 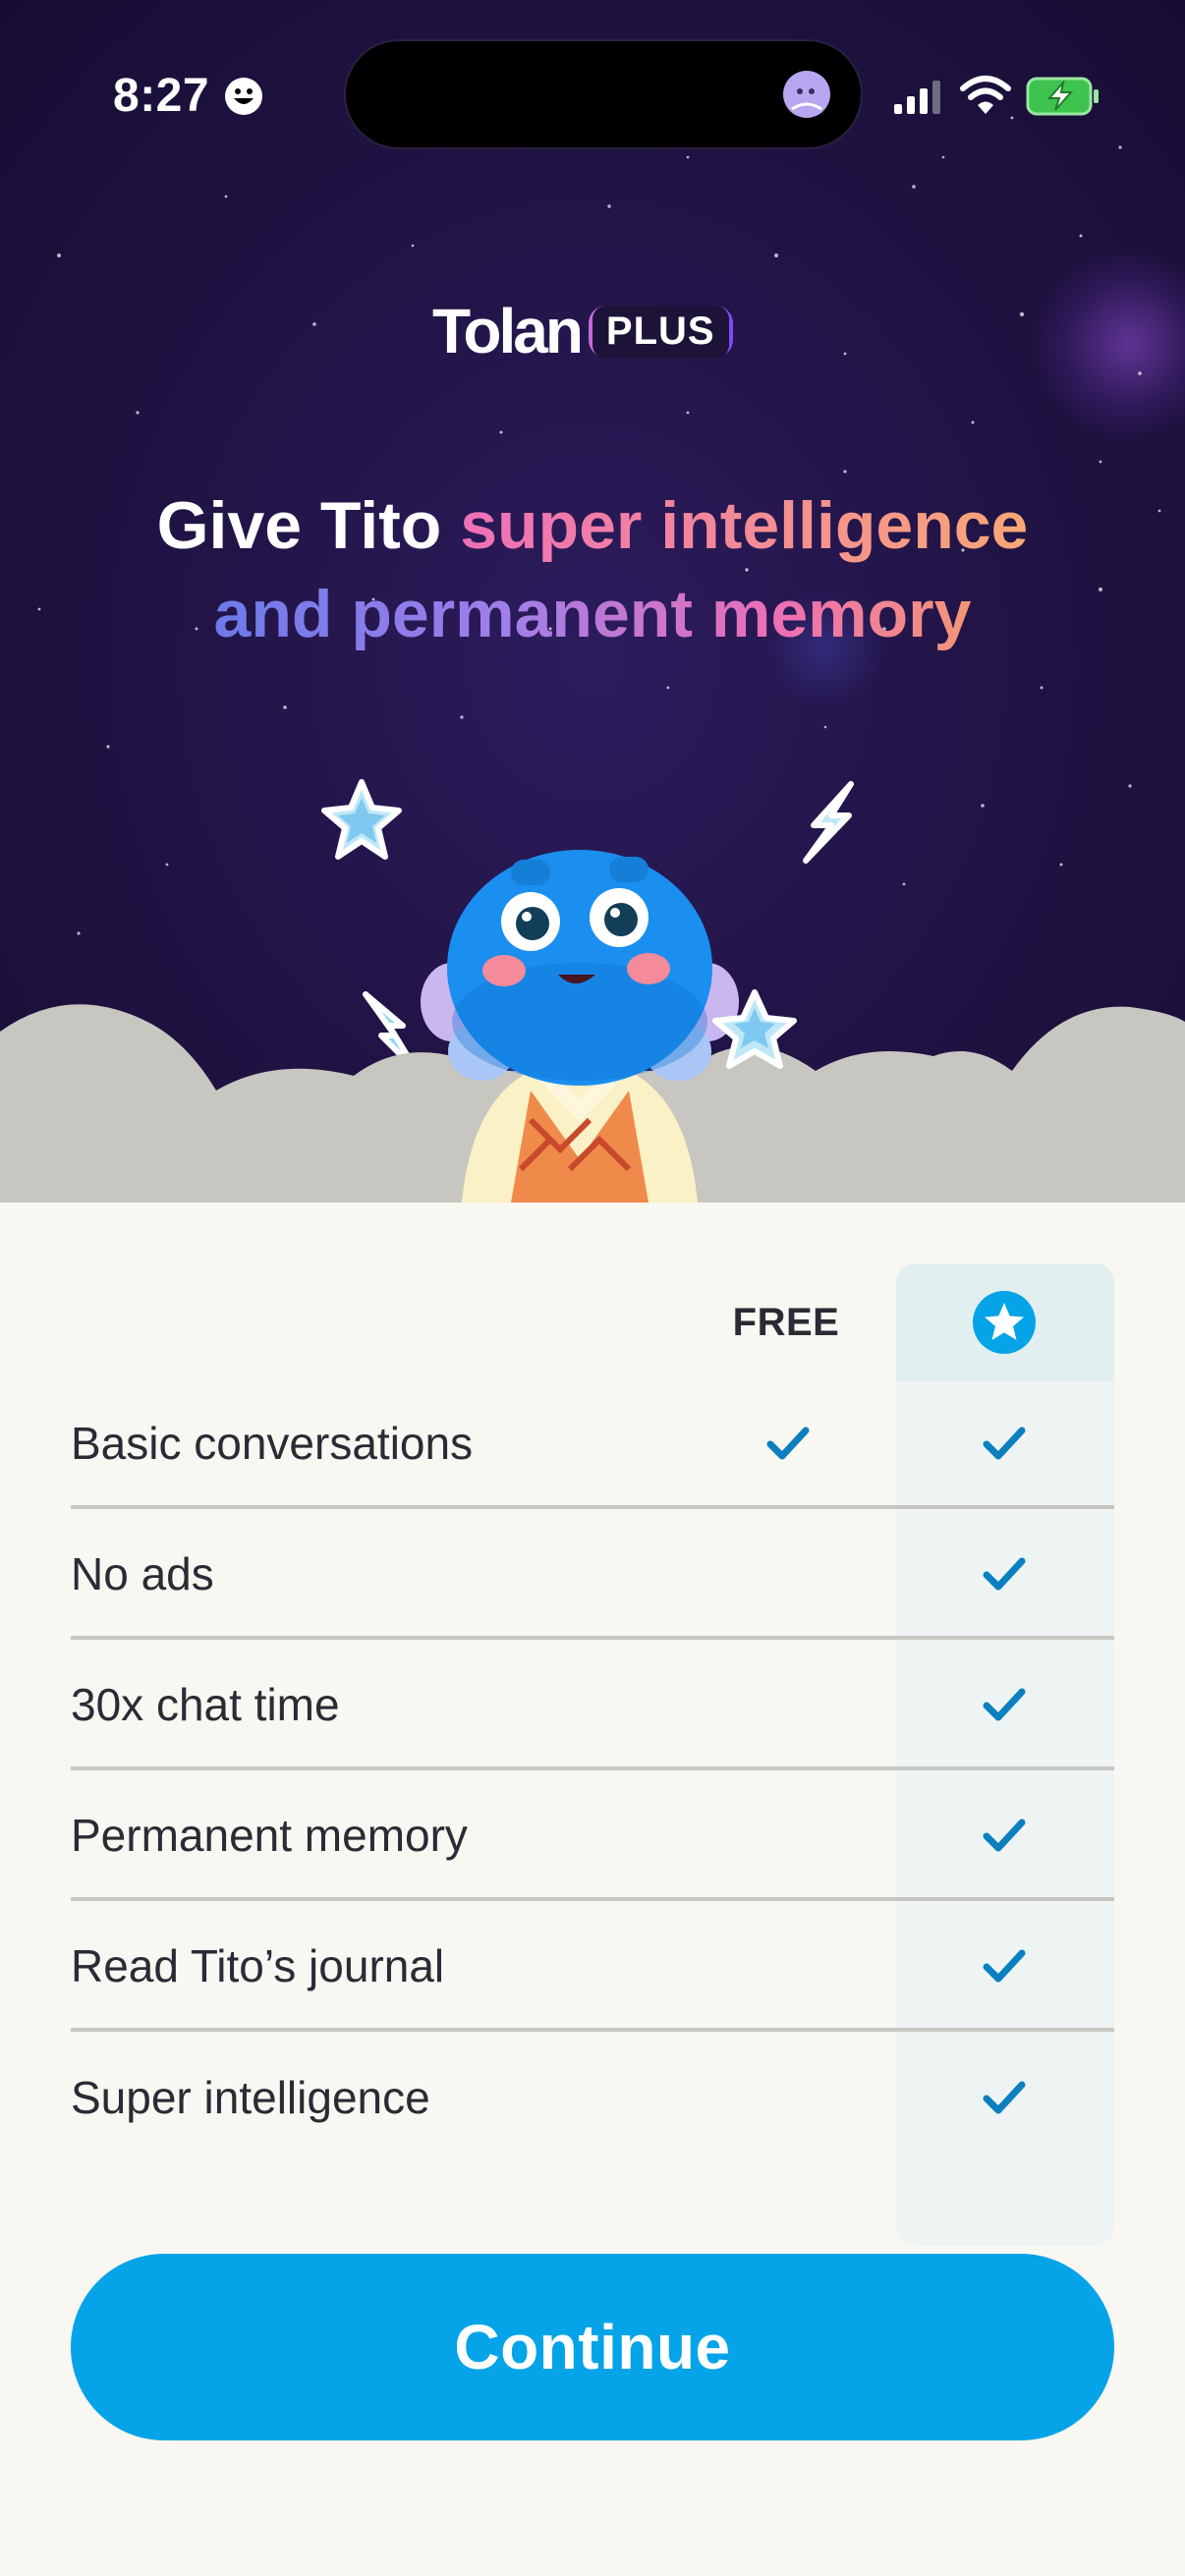 I want to click on table-row: 30x chat time, so click(x=592, y=1705).